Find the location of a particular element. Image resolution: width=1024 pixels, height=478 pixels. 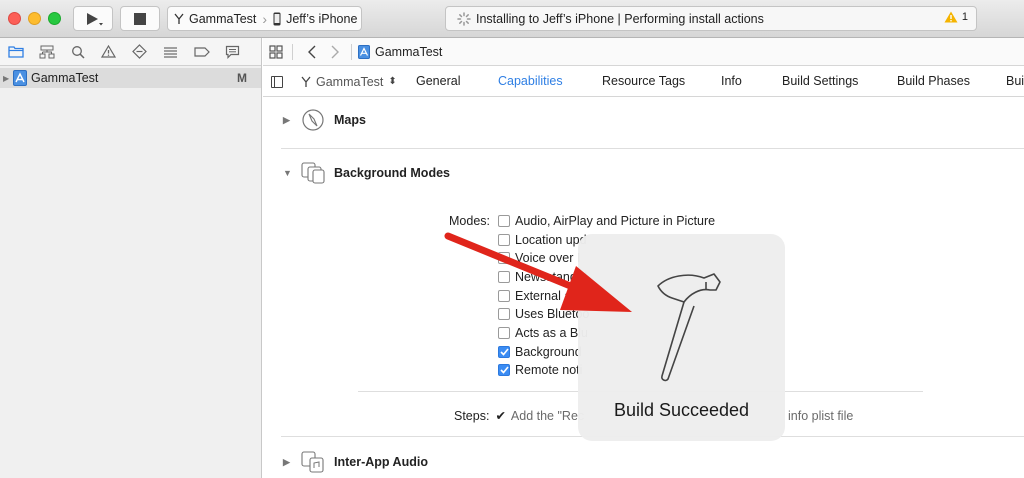

mode-label: External ac is located at coordinates (546, 296).